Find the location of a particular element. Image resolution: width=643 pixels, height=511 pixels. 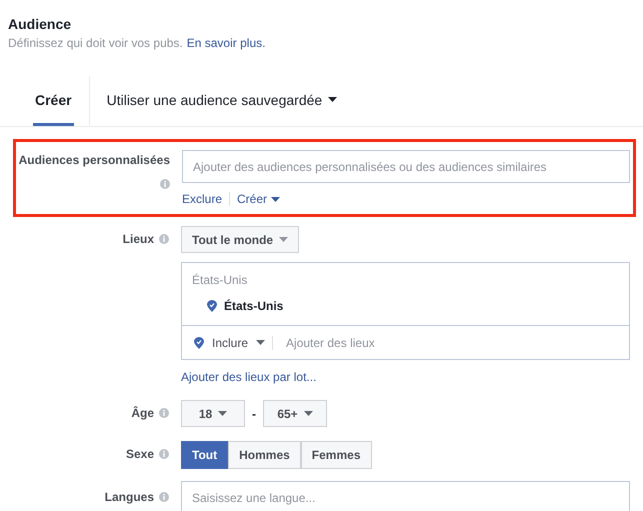

tab: Créer is located at coordinates (53, 101).